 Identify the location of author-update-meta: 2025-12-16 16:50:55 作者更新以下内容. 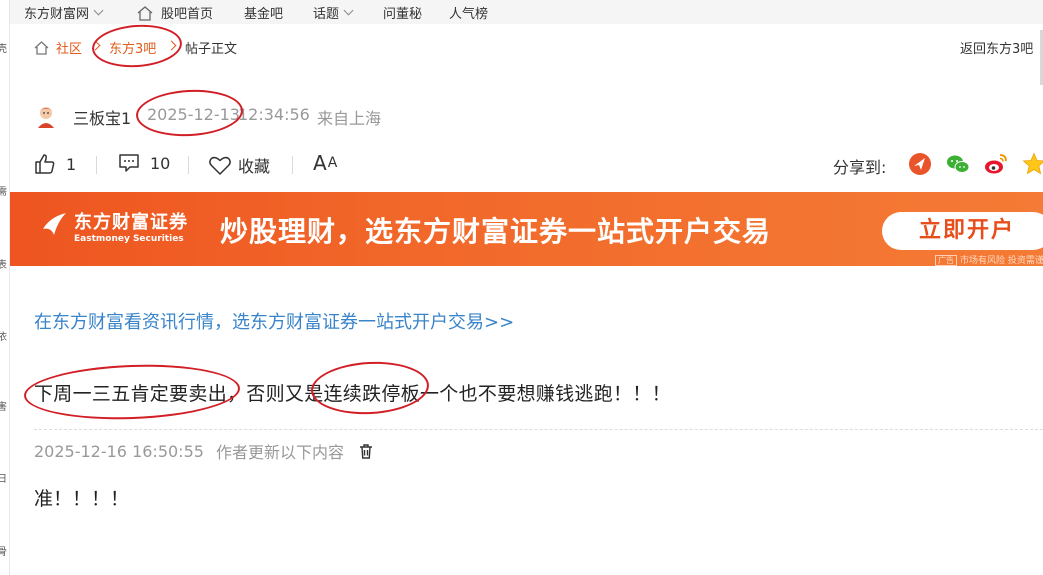
(204, 451).